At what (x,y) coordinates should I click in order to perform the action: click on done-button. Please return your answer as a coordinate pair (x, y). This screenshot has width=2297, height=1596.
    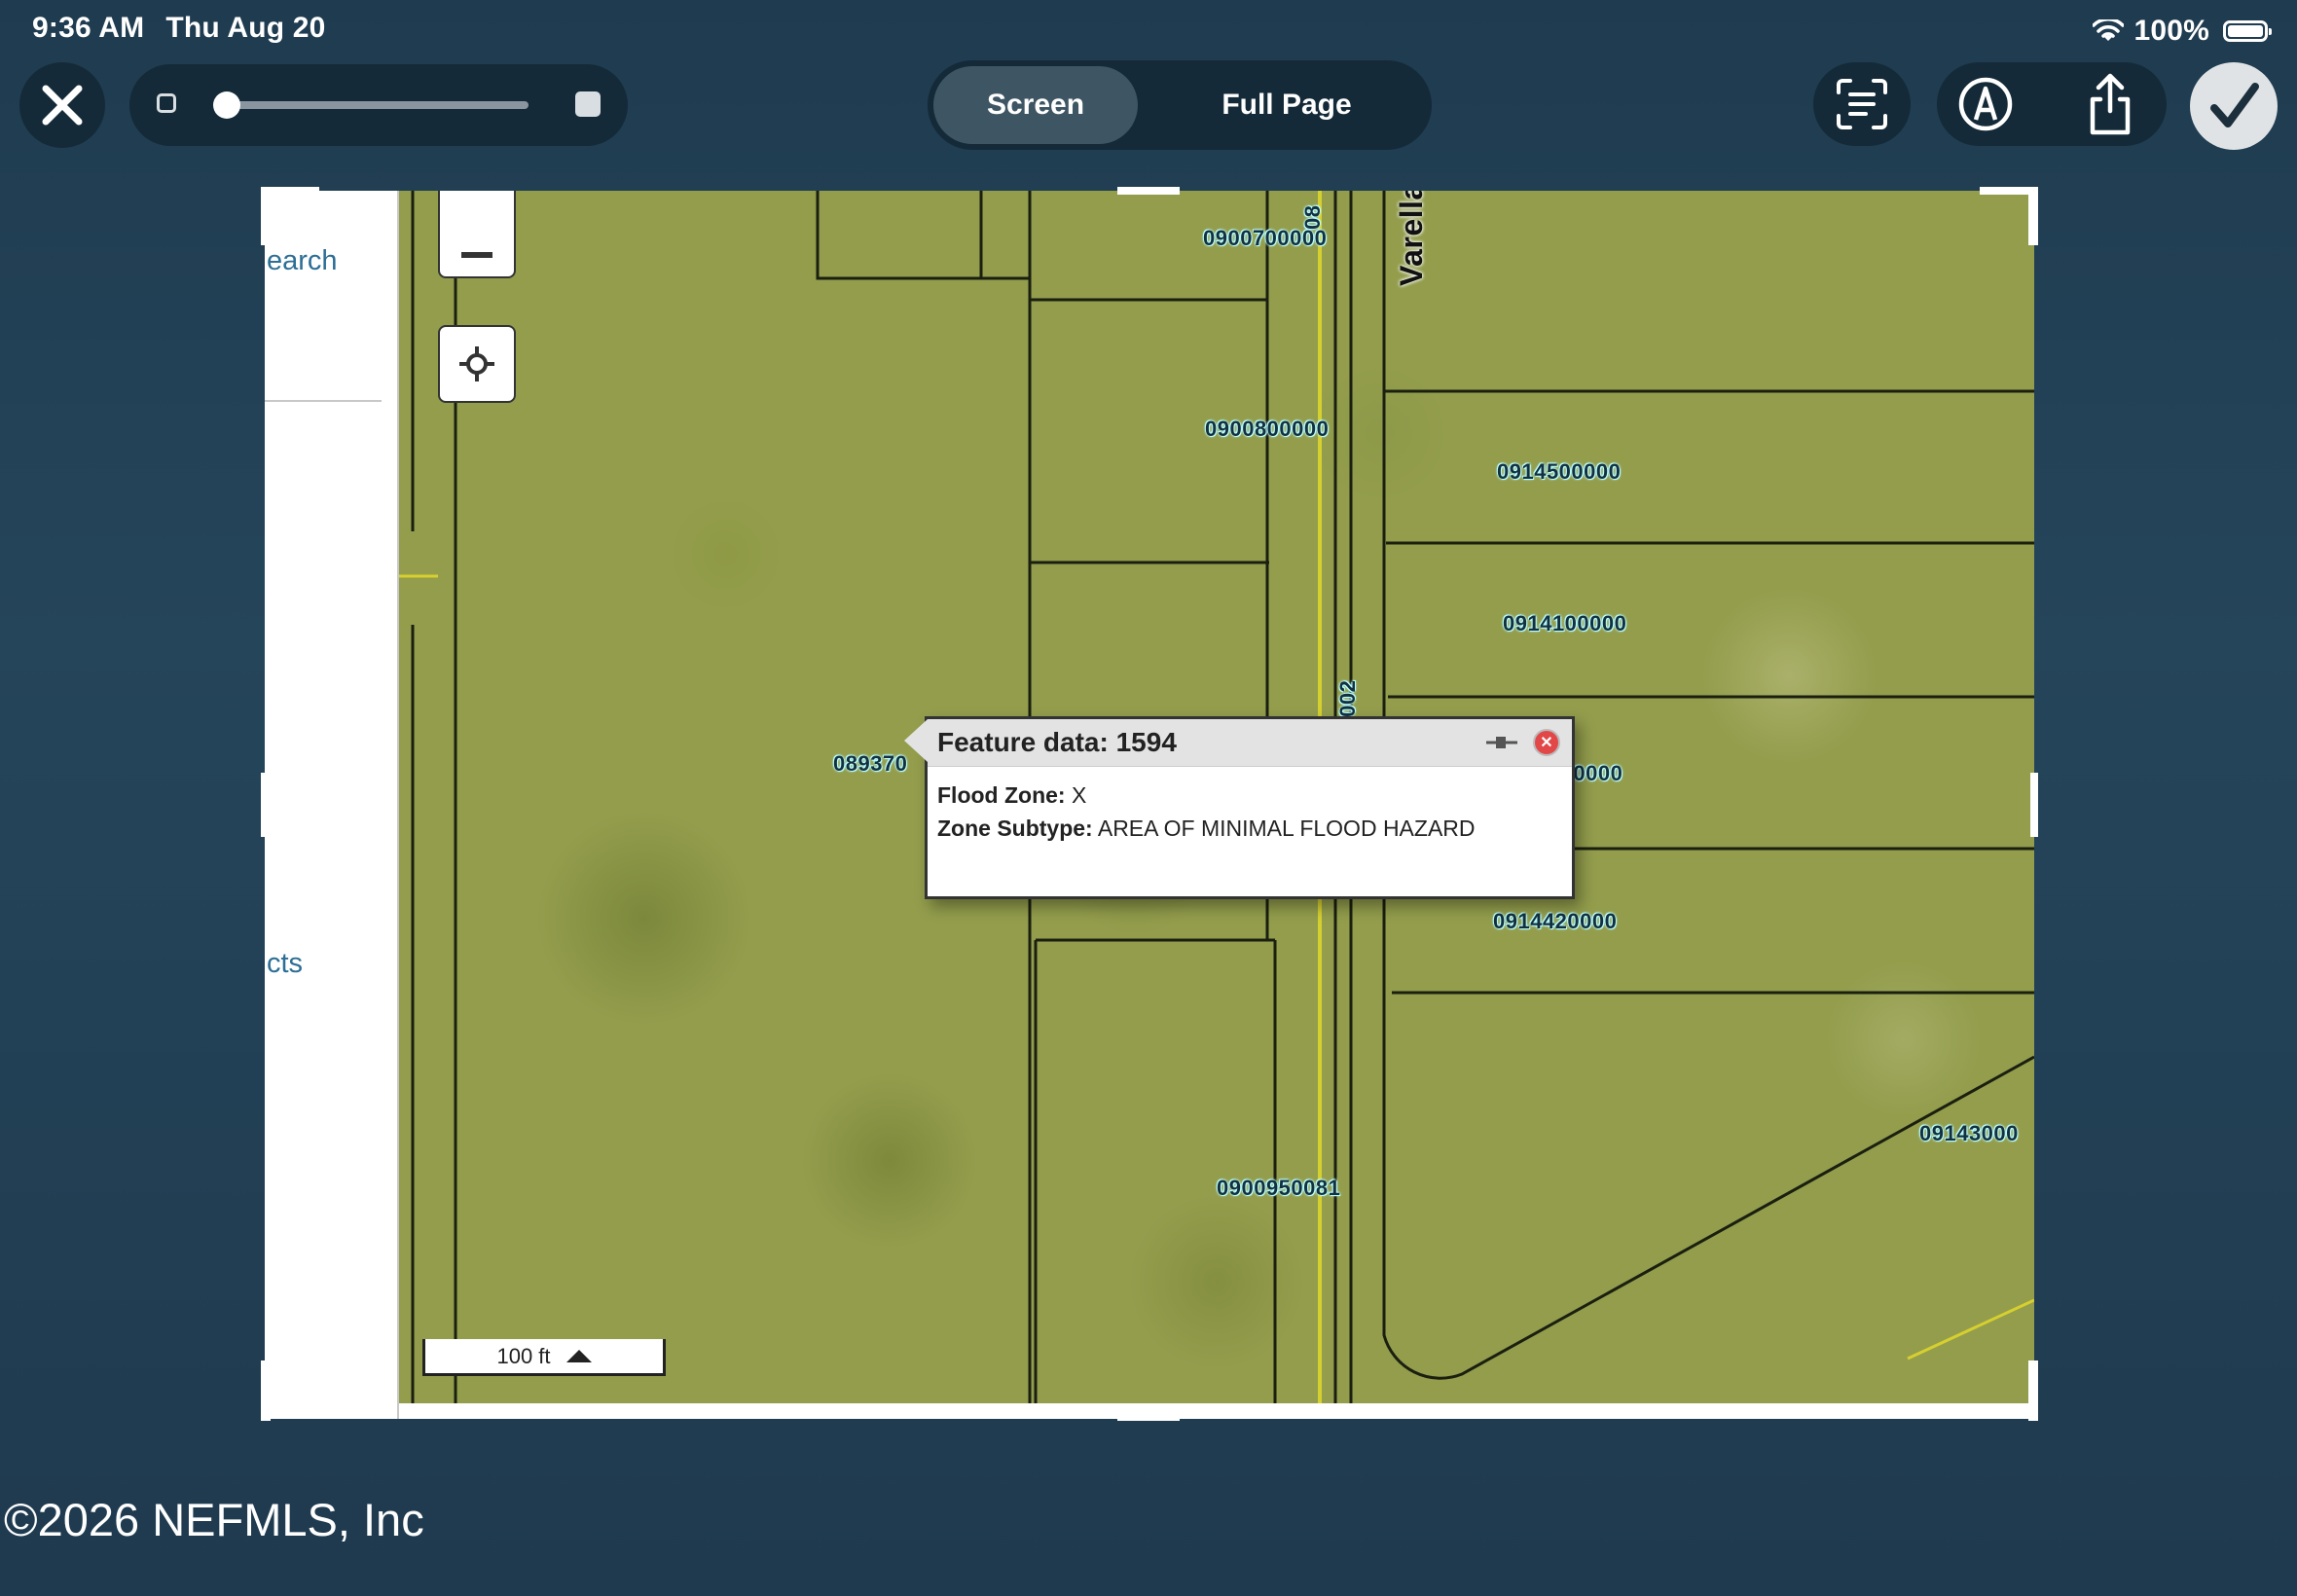
    Looking at the image, I should click on (2234, 106).